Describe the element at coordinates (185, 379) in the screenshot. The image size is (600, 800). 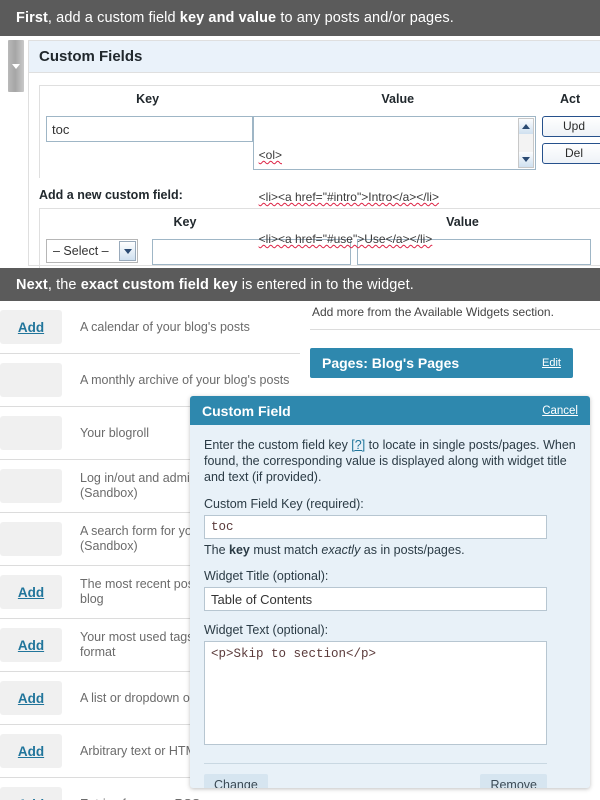
I see `widget-description: A monthly archive of your blog's posts` at that location.